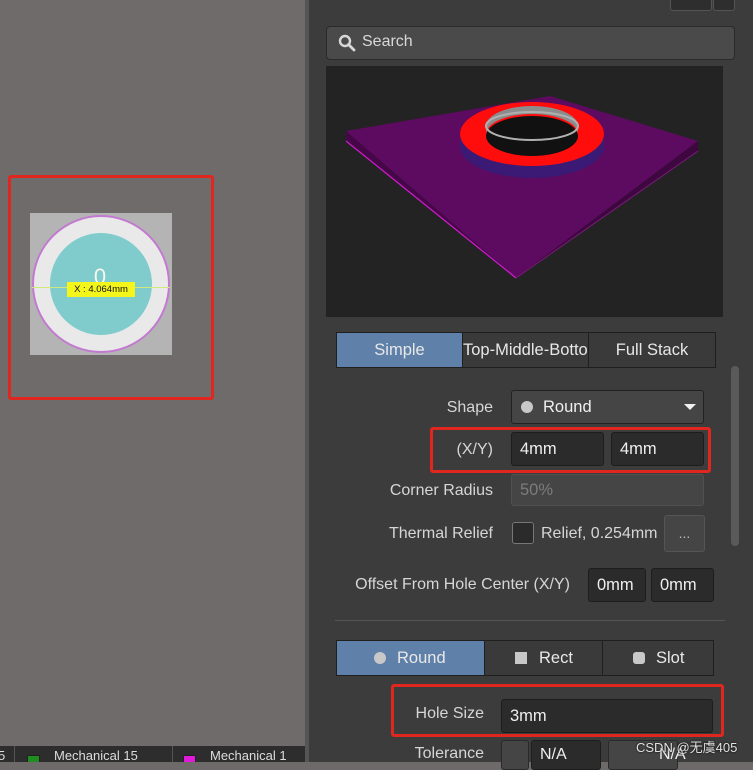 Image resolution: width=753 pixels, height=770 pixels. What do you see at coordinates (527, 407) in the screenshot?
I see `round-shape-icon` at bounding box center [527, 407].